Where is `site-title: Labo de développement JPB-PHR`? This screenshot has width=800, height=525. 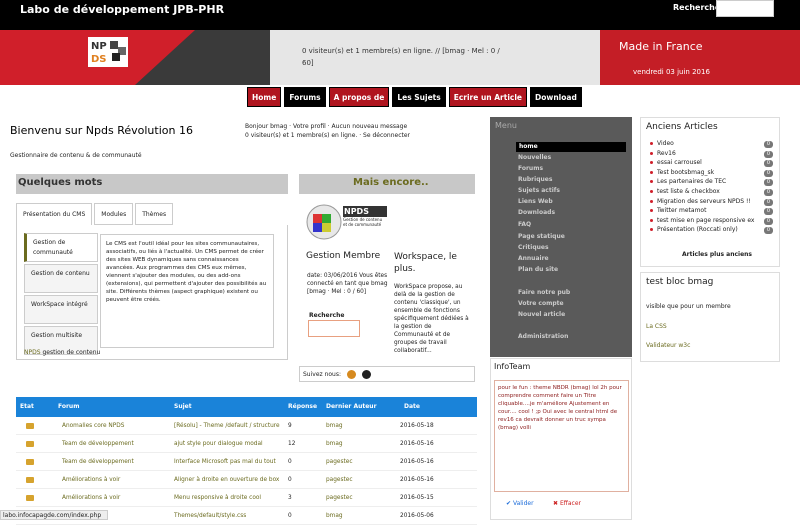 site-title: Labo de développement JPB-PHR is located at coordinates (122, 9).